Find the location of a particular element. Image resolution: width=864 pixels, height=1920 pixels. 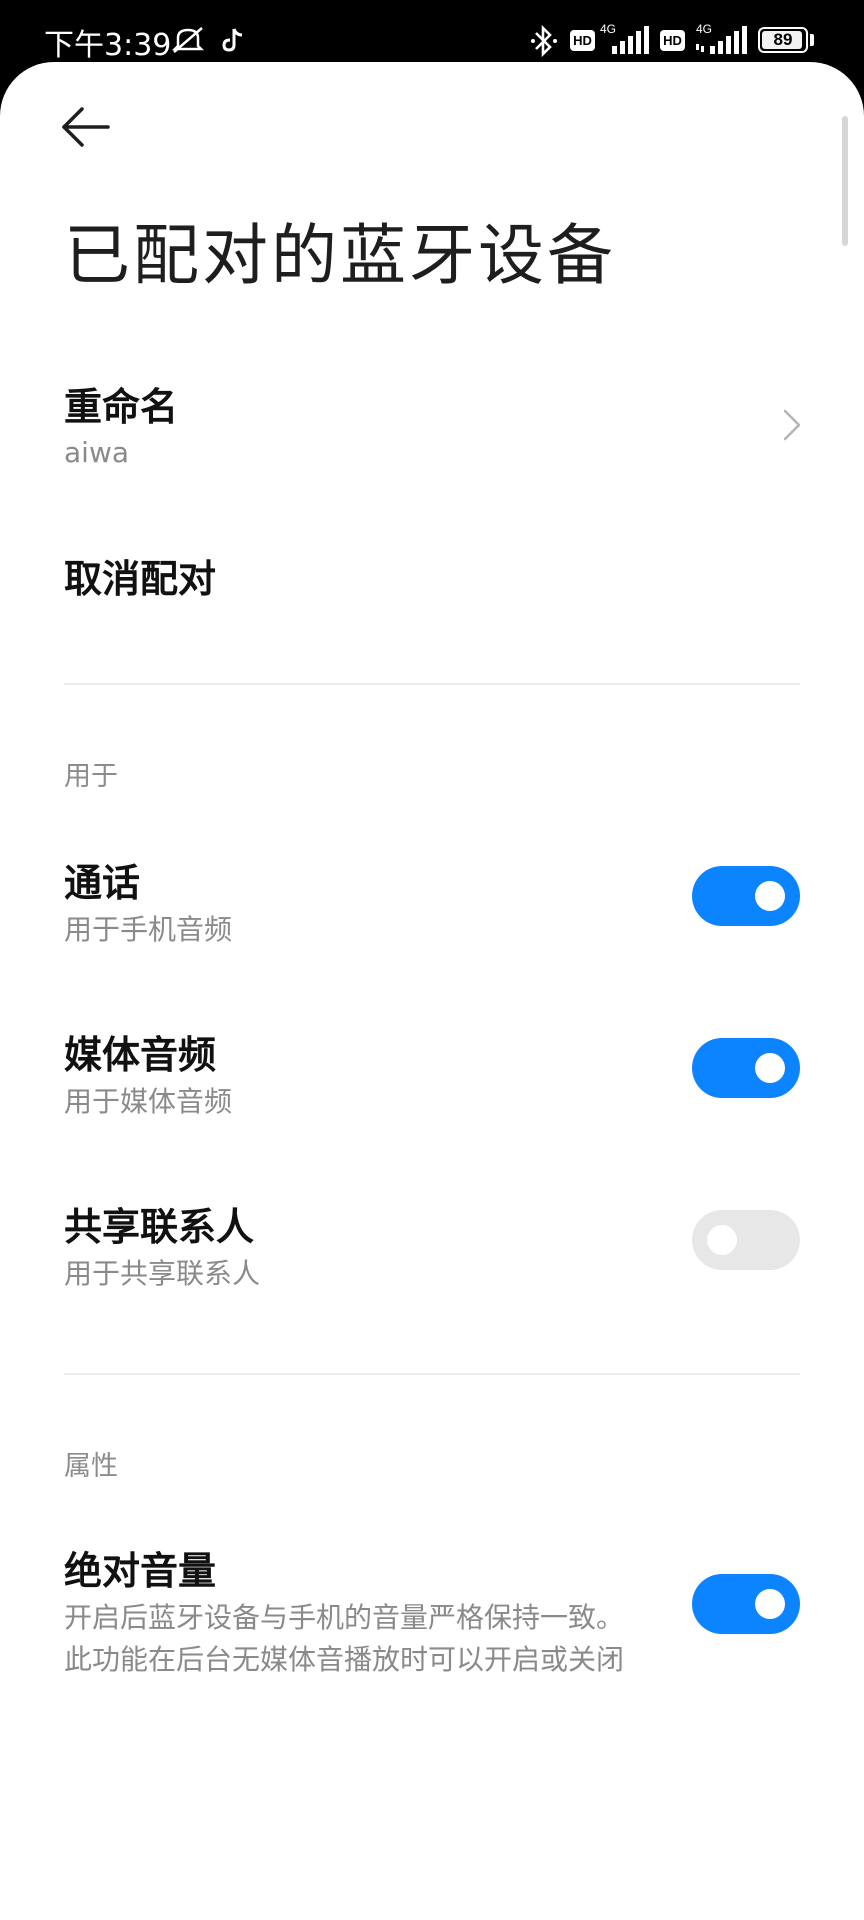

call-toggle is located at coordinates (746, 896).